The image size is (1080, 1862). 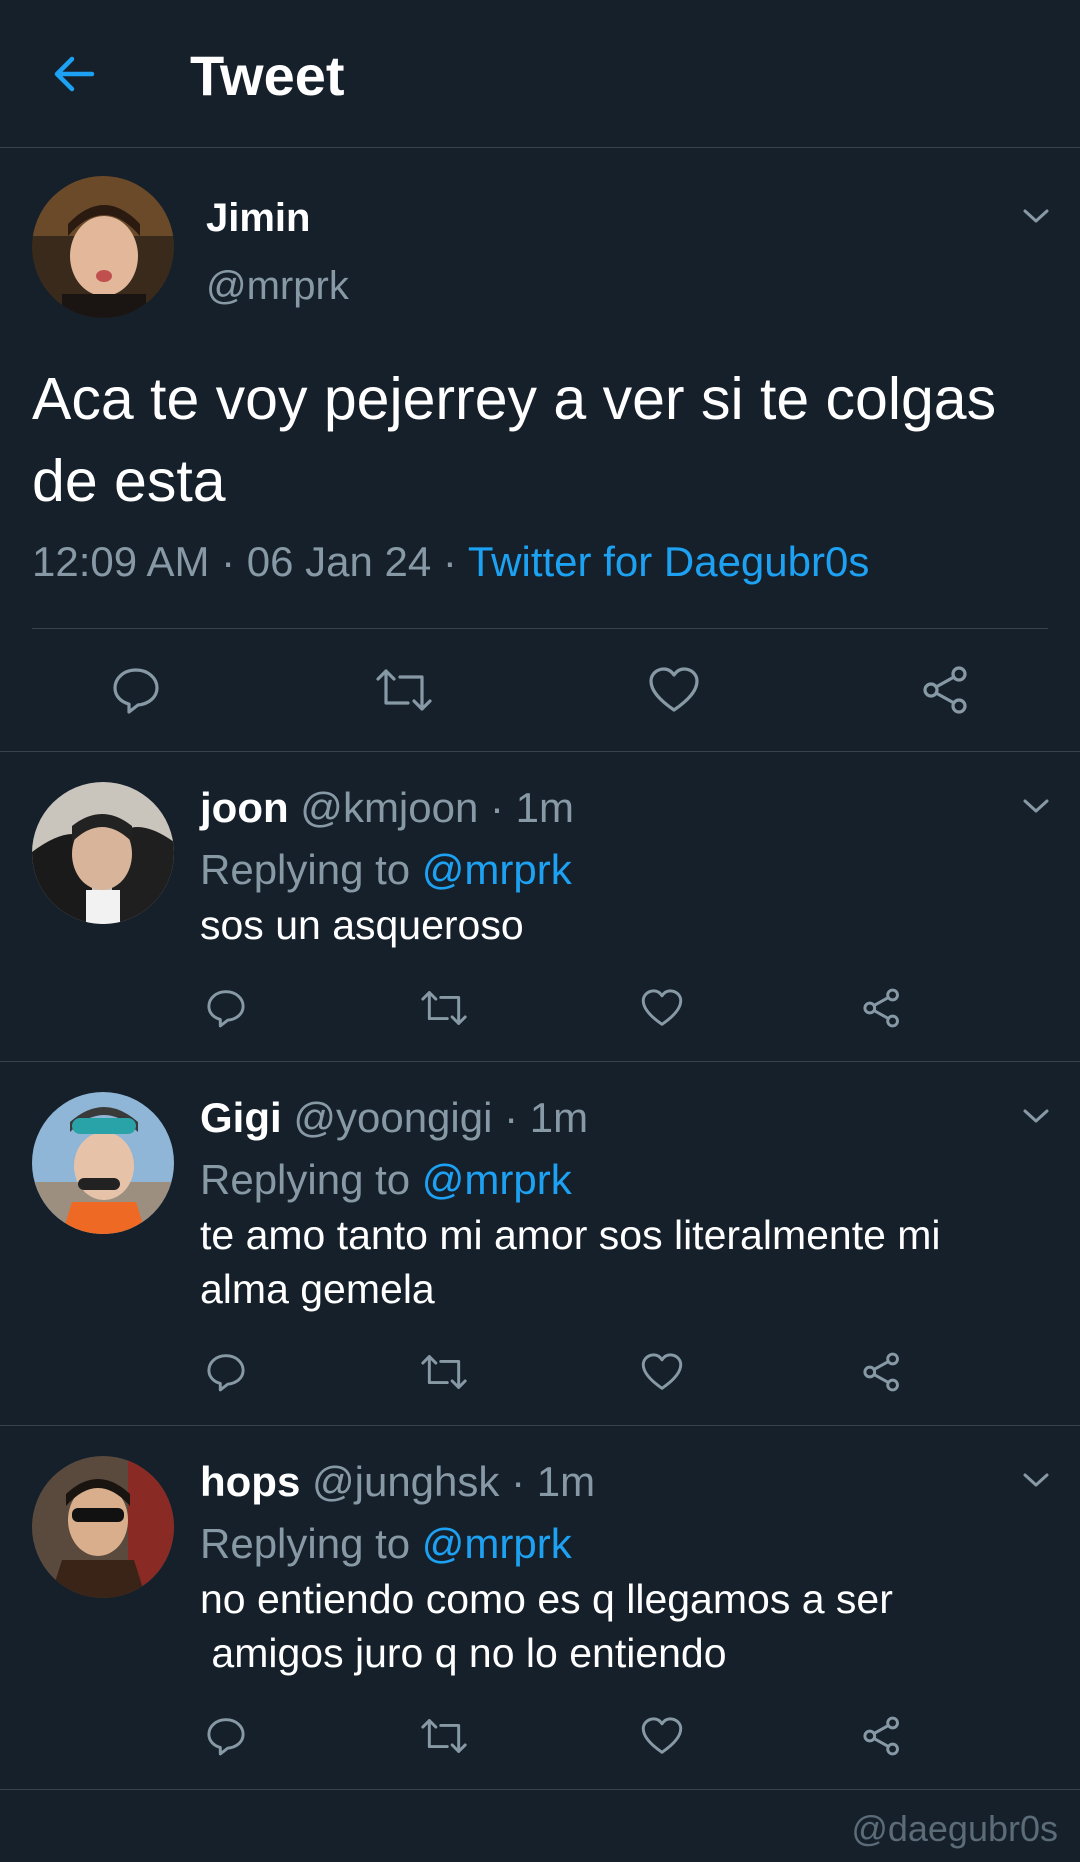 I want to click on reply-header: Gigi @yoongigi · 1m, so click(x=394, y=1118).